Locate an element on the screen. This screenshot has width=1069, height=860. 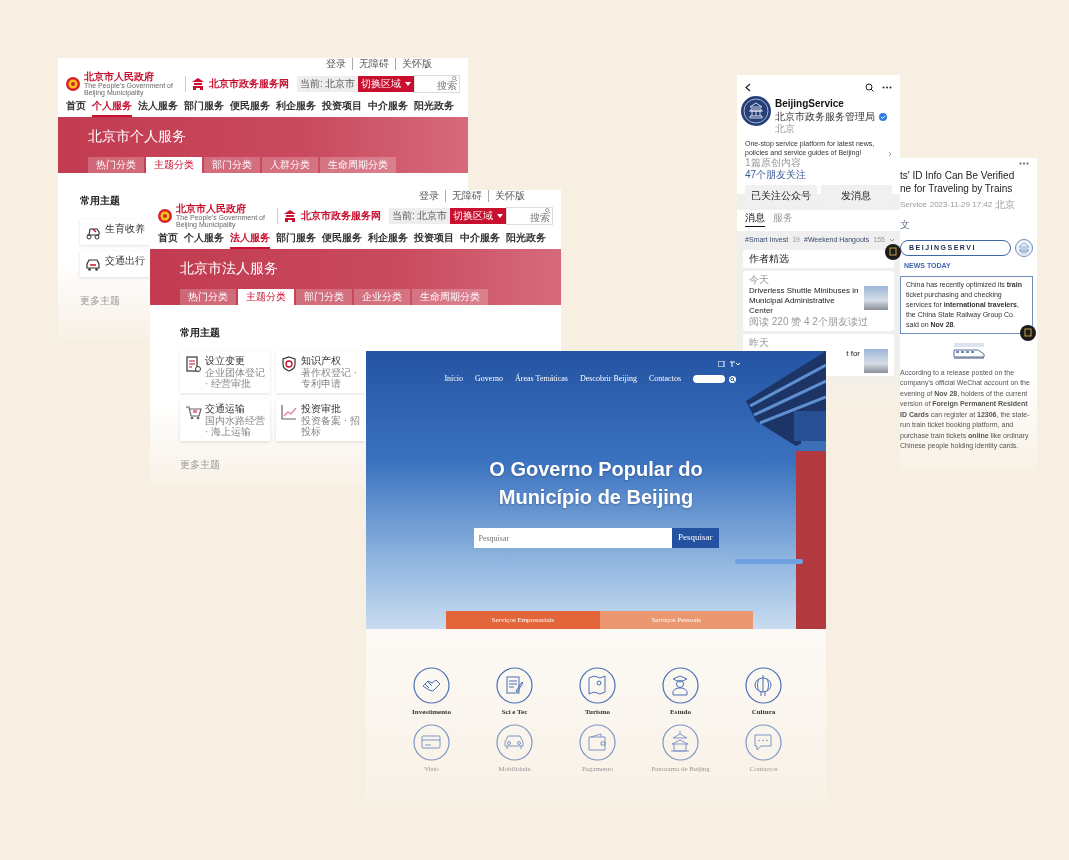
account-name: BeijingService is located at coordinates (810, 104).